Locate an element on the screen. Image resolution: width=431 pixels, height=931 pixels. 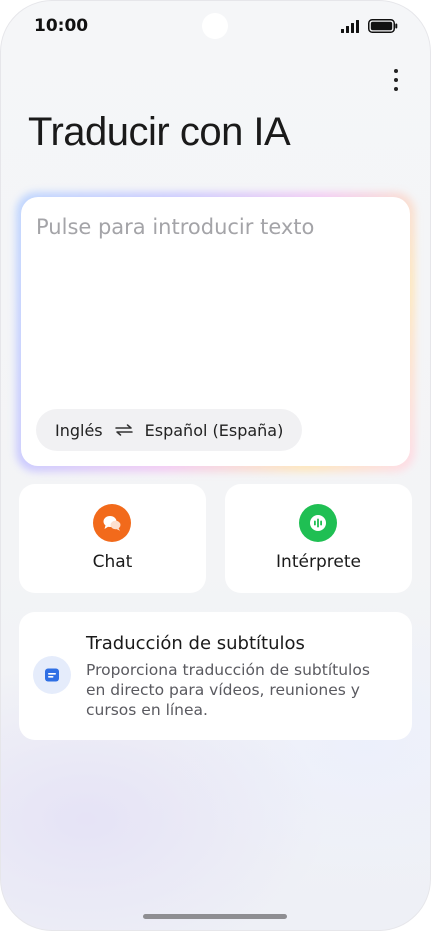
swap-arrows-icon is located at coordinates (123, 430).